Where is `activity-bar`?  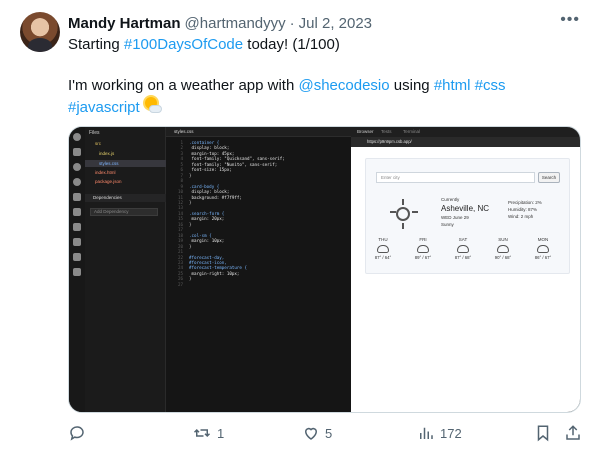 activity-bar is located at coordinates (77, 269).